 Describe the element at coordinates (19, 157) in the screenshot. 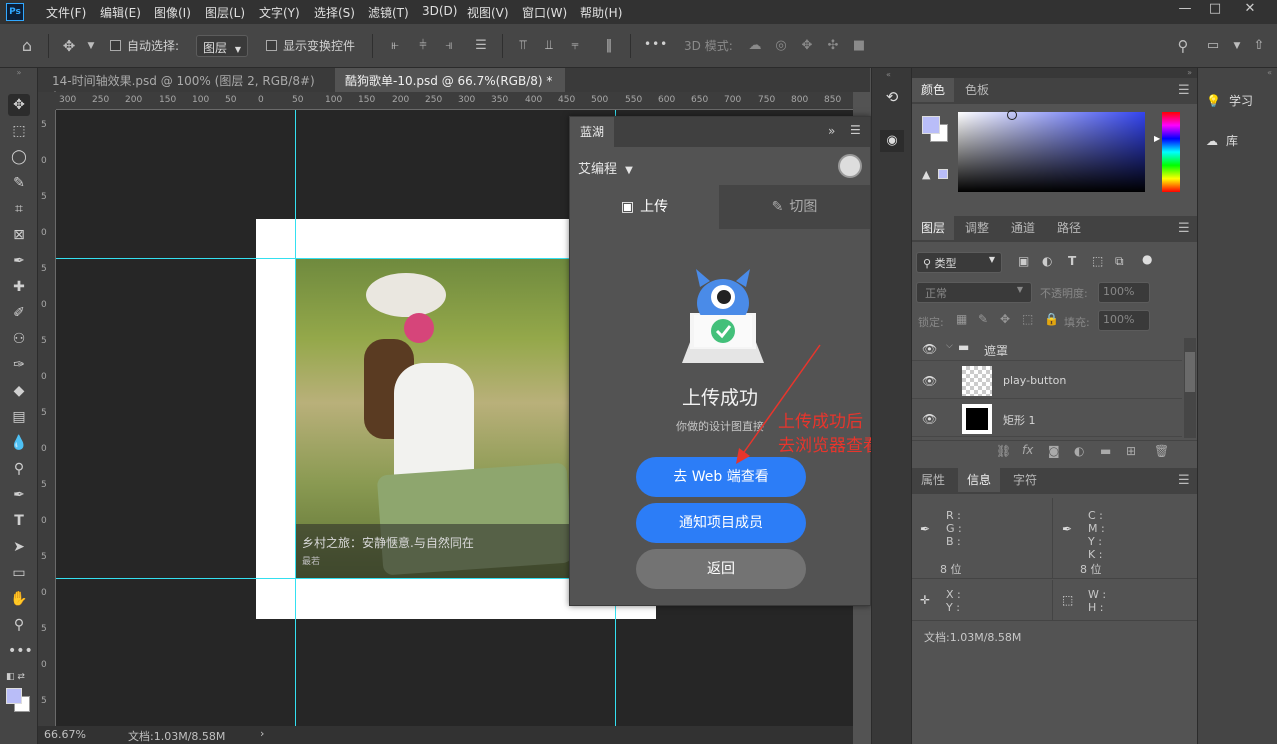

I see `lasso-tool-icon: ◯` at that location.